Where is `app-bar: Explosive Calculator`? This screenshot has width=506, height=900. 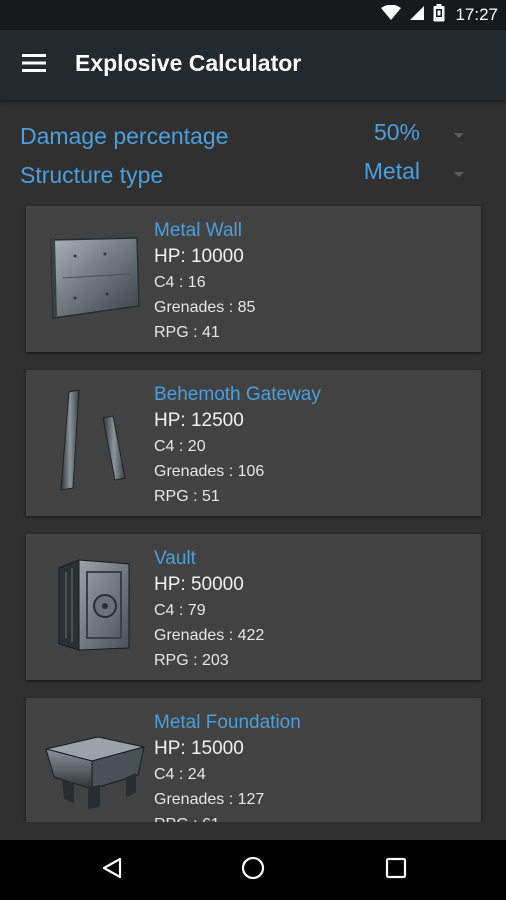
app-bar: Explosive Calculator is located at coordinates (253, 65).